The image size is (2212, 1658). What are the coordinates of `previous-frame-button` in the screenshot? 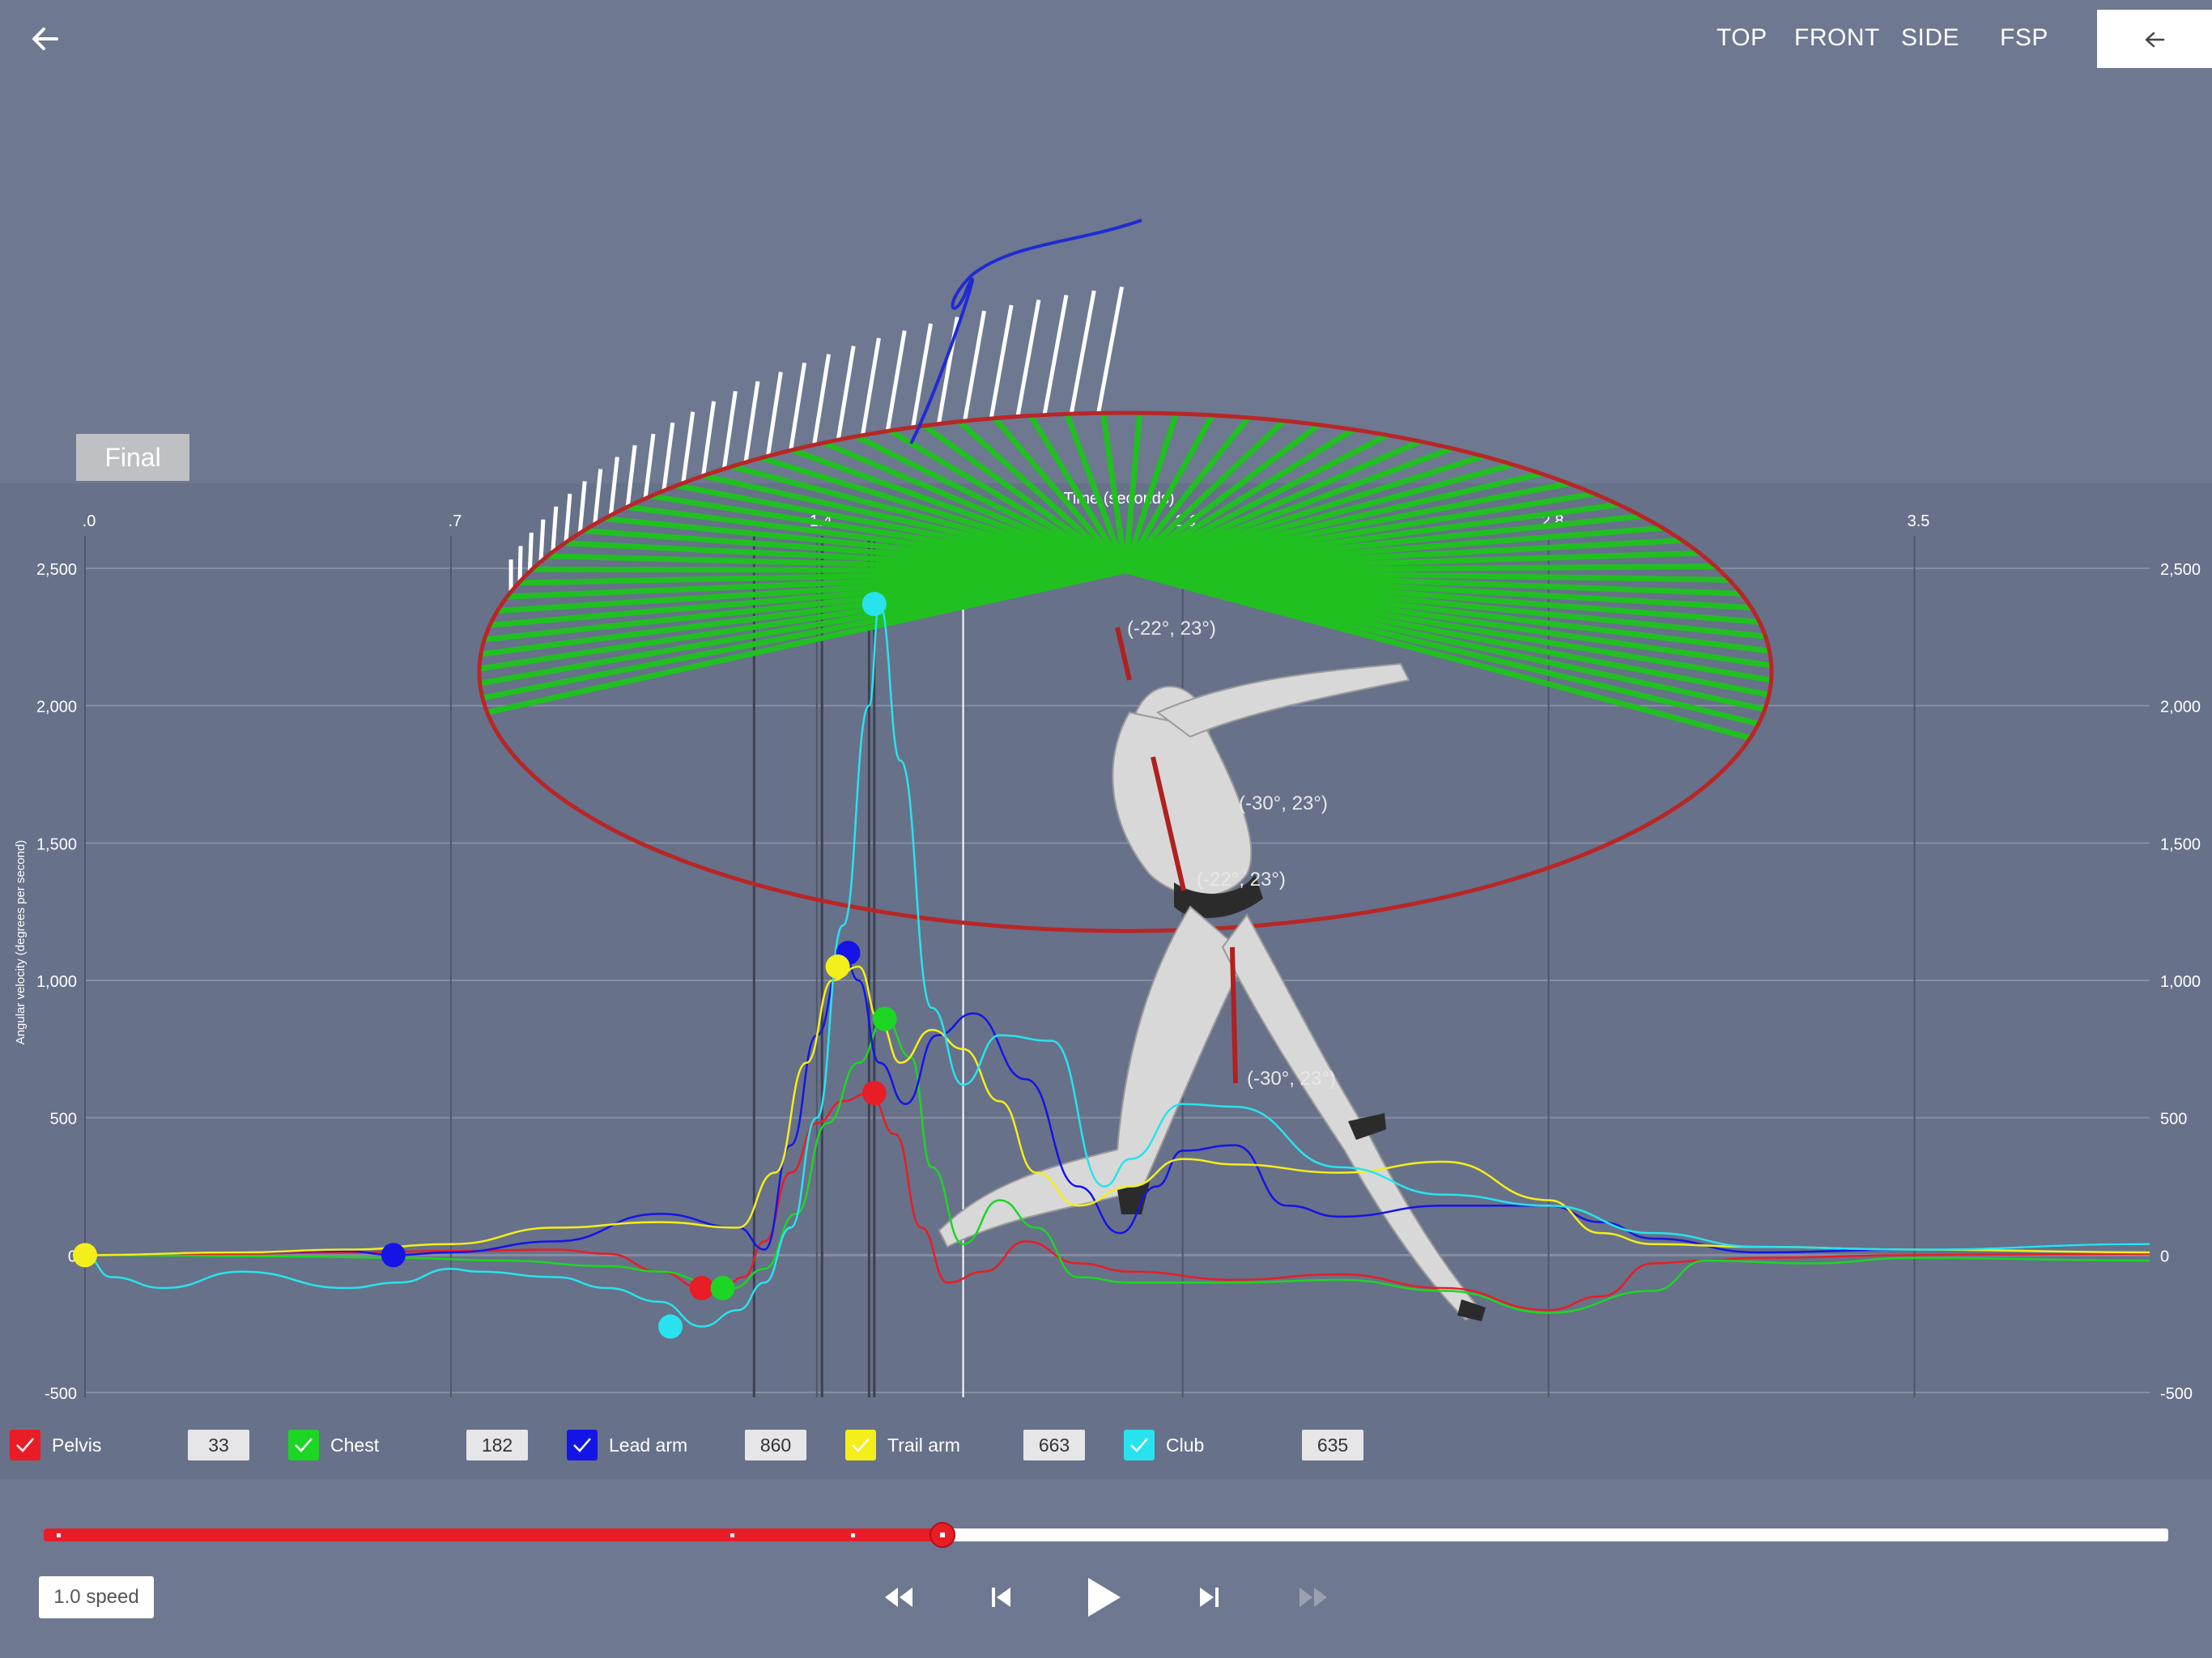 It's located at (1002, 1599).